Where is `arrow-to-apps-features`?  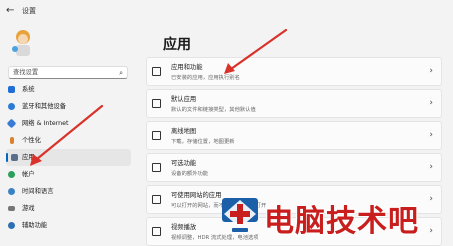 arrow-to-apps-features is located at coordinates (258, 49).